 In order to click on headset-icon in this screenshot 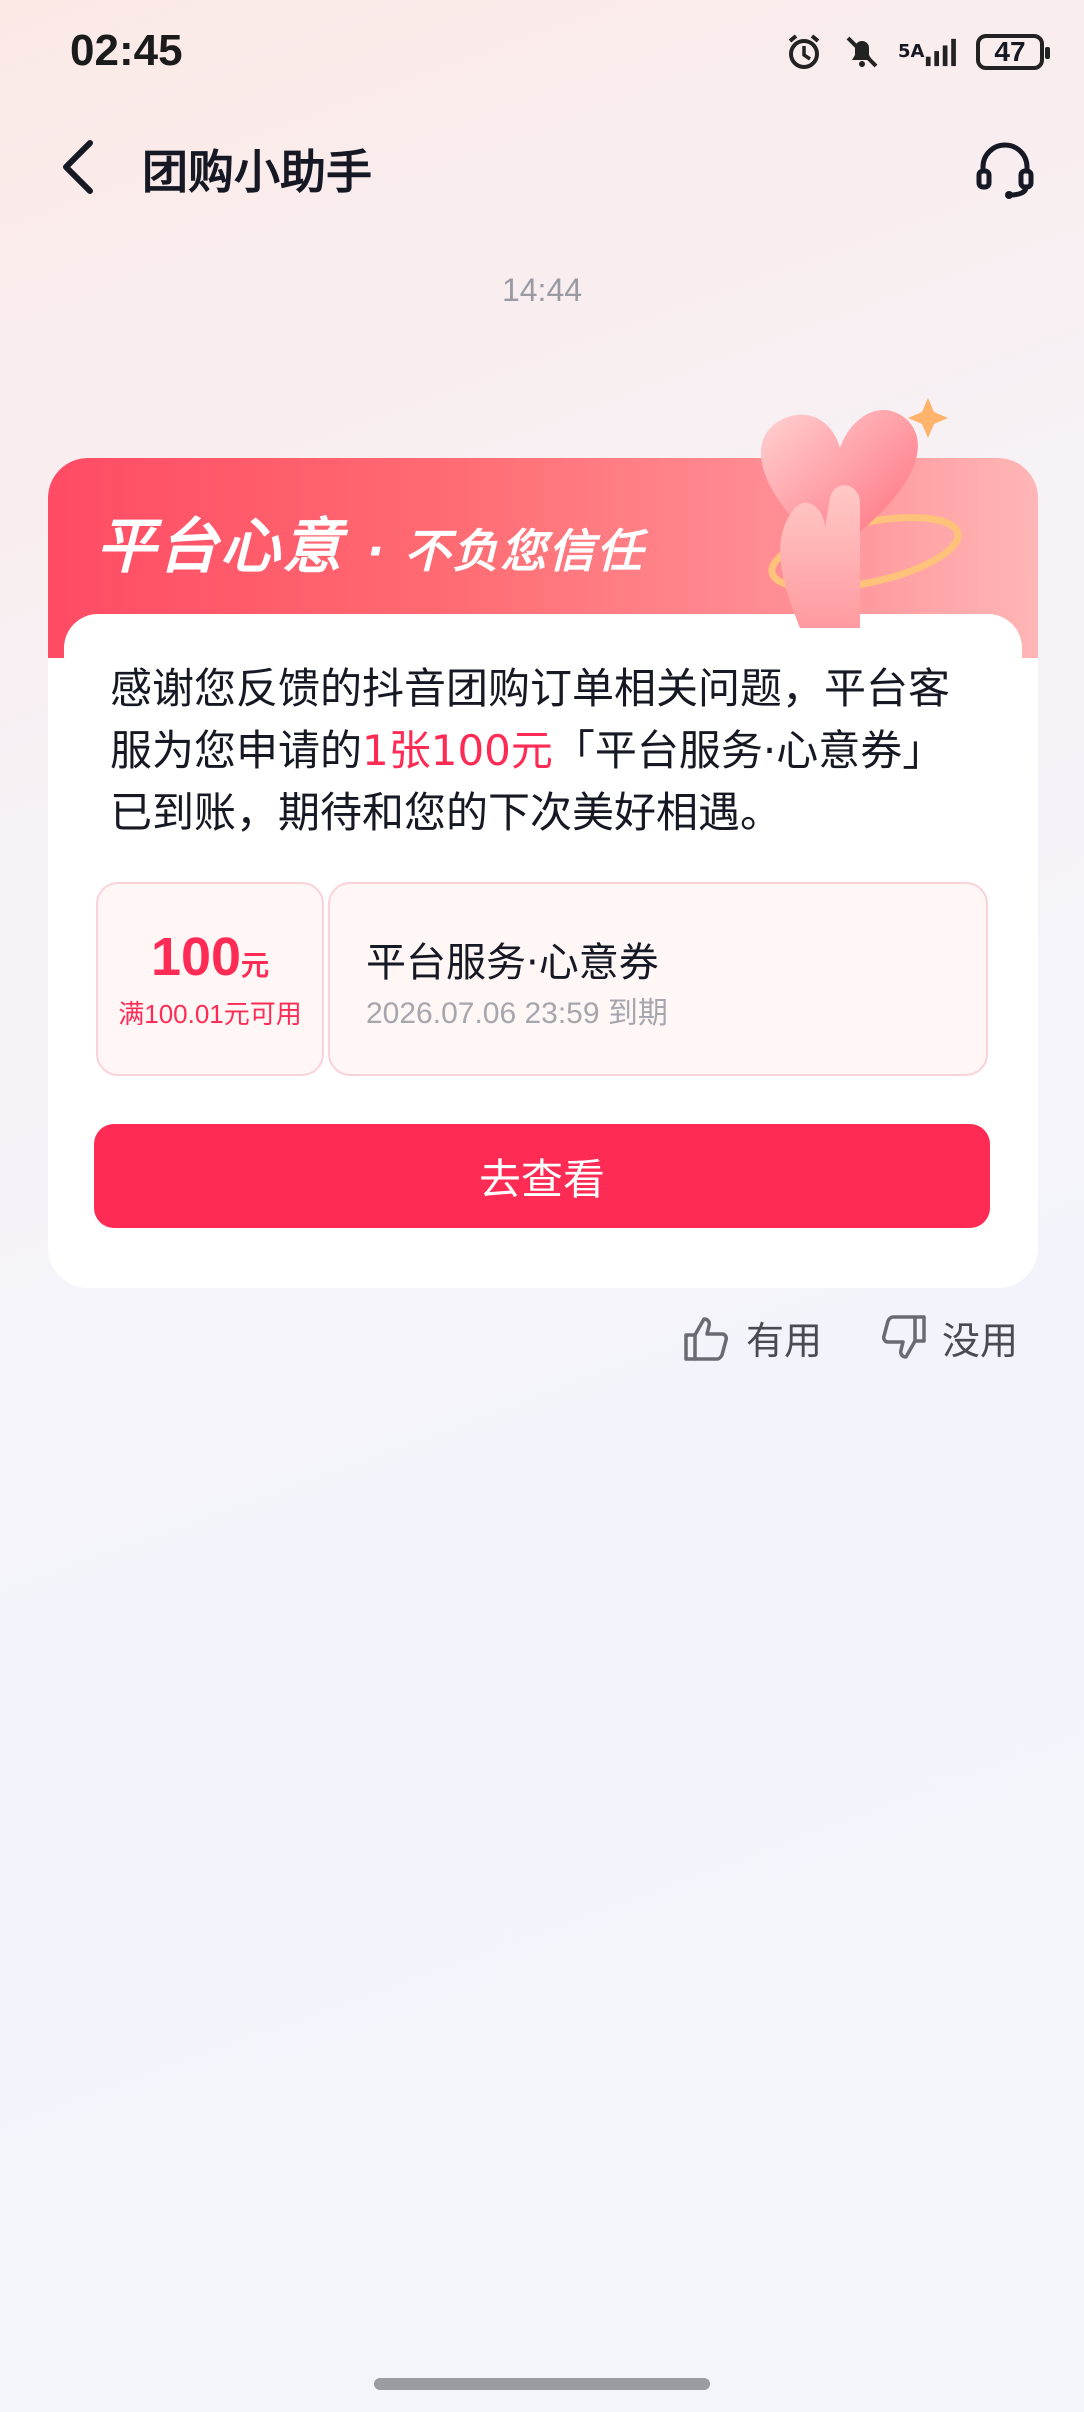, I will do `click(1005, 170)`.